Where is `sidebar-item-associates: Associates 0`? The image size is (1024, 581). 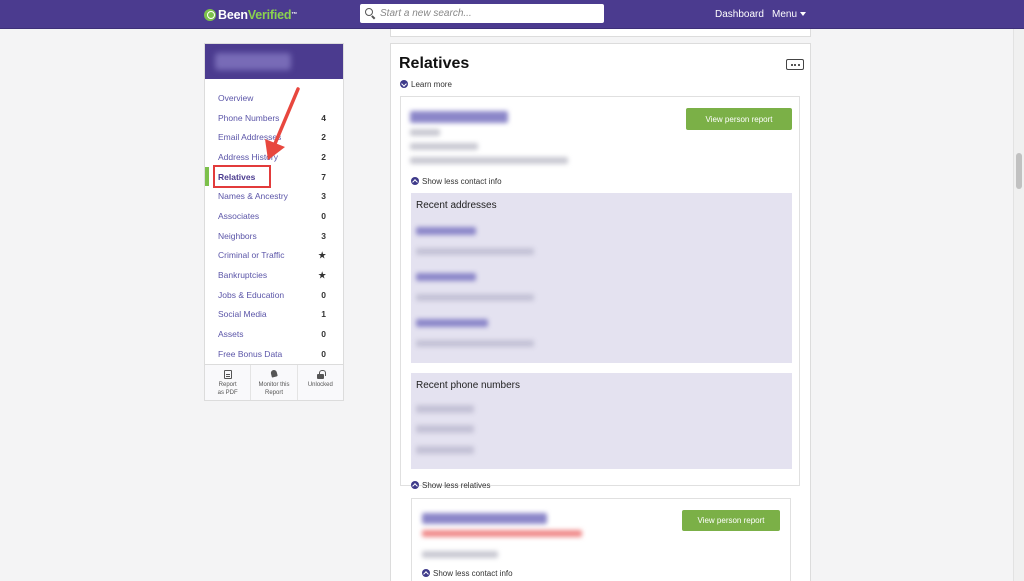
sidebar-item-associates: Associates 0 is located at coordinates (274, 216).